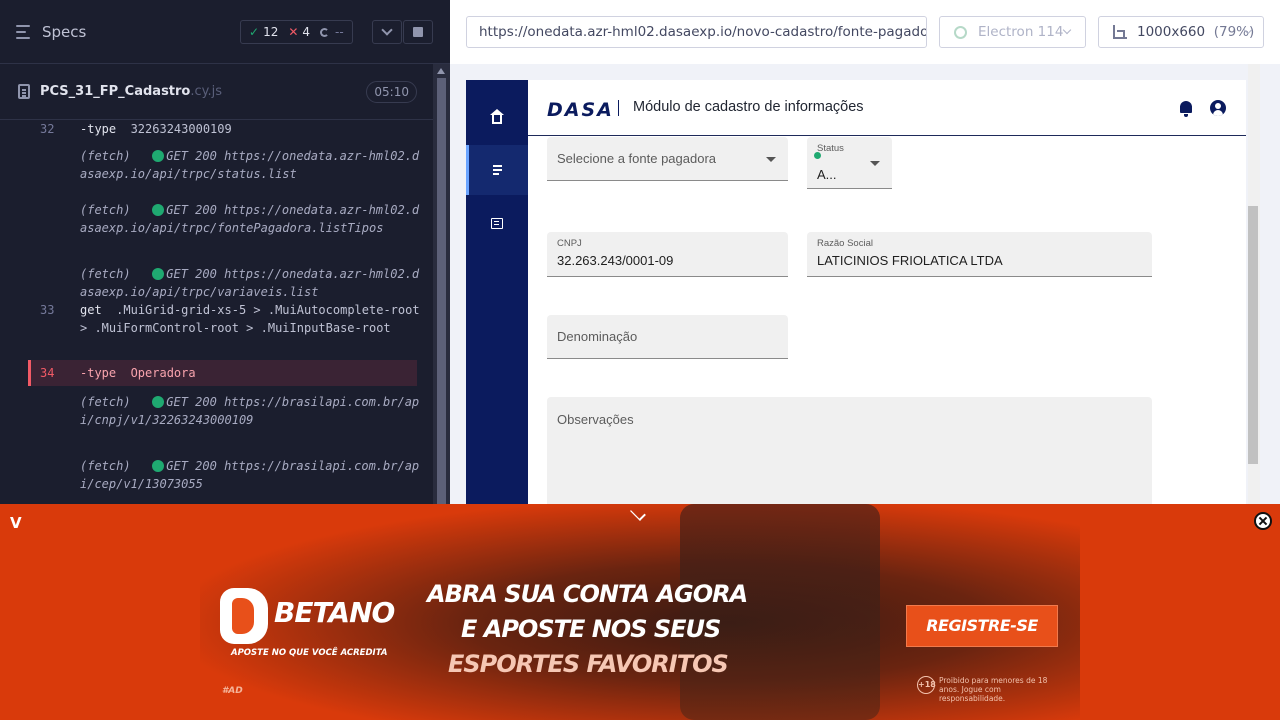  Describe the element at coordinates (47, 129) in the screenshot. I see `command-number: 32` at that location.